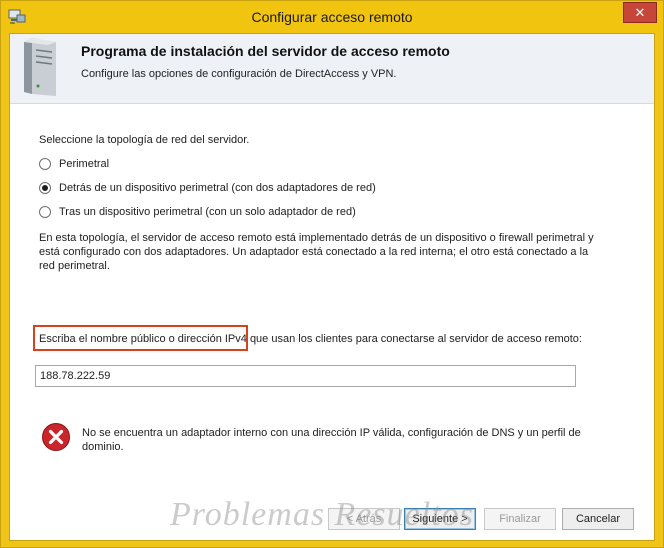 The width and height of the screenshot is (664, 548). What do you see at coordinates (40, 67) in the screenshot?
I see `server-icon` at bounding box center [40, 67].